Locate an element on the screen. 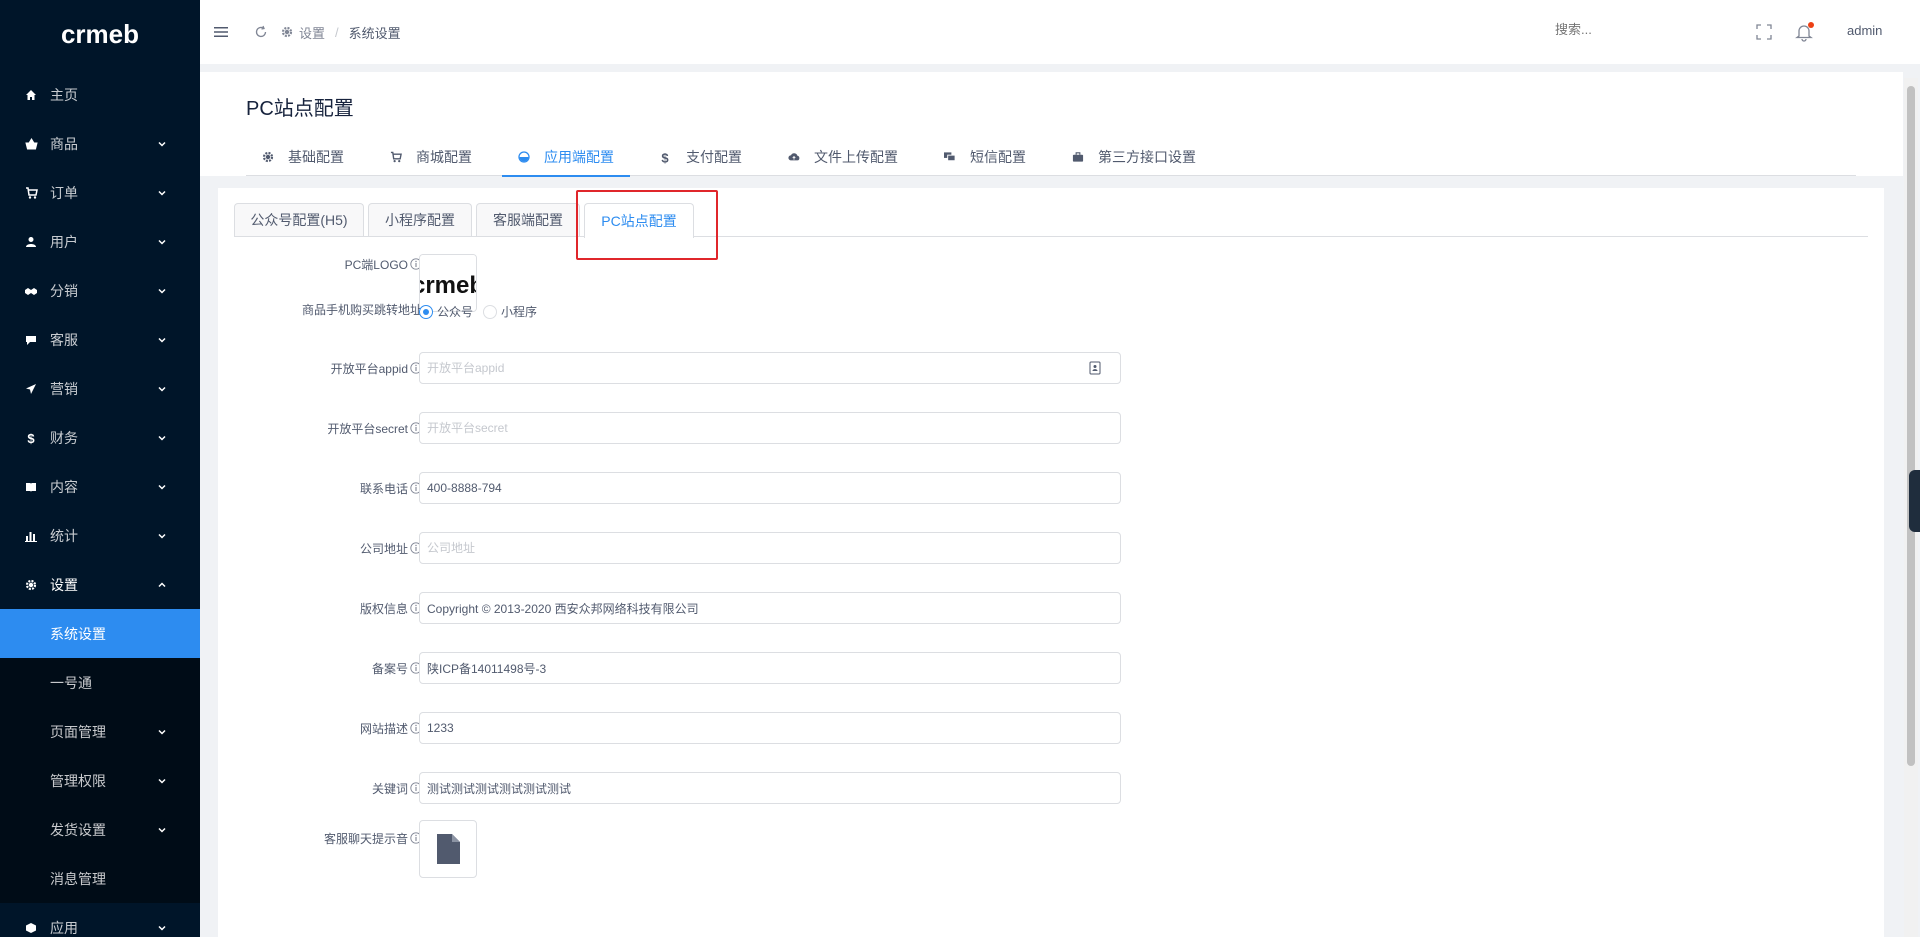 This screenshot has height=937, width=1920. field-label-text: 联系电话 is located at coordinates (383, 488).